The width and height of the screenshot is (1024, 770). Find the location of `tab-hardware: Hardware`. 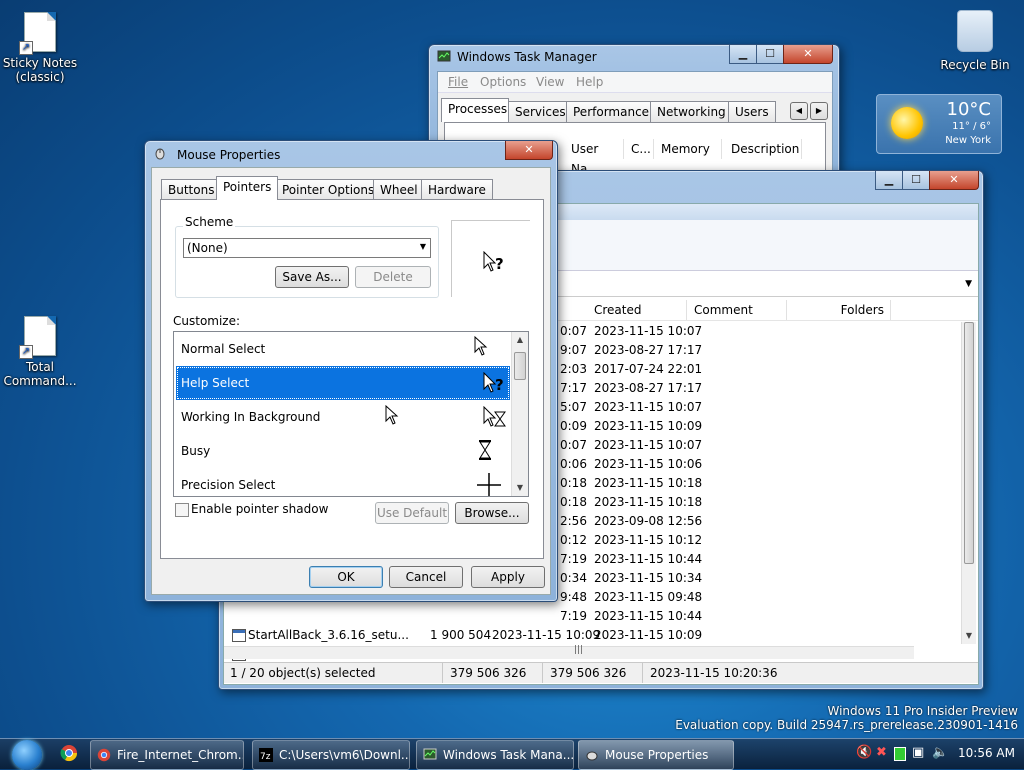

tab-hardware: Hardware is located at coordinates (457, 189).